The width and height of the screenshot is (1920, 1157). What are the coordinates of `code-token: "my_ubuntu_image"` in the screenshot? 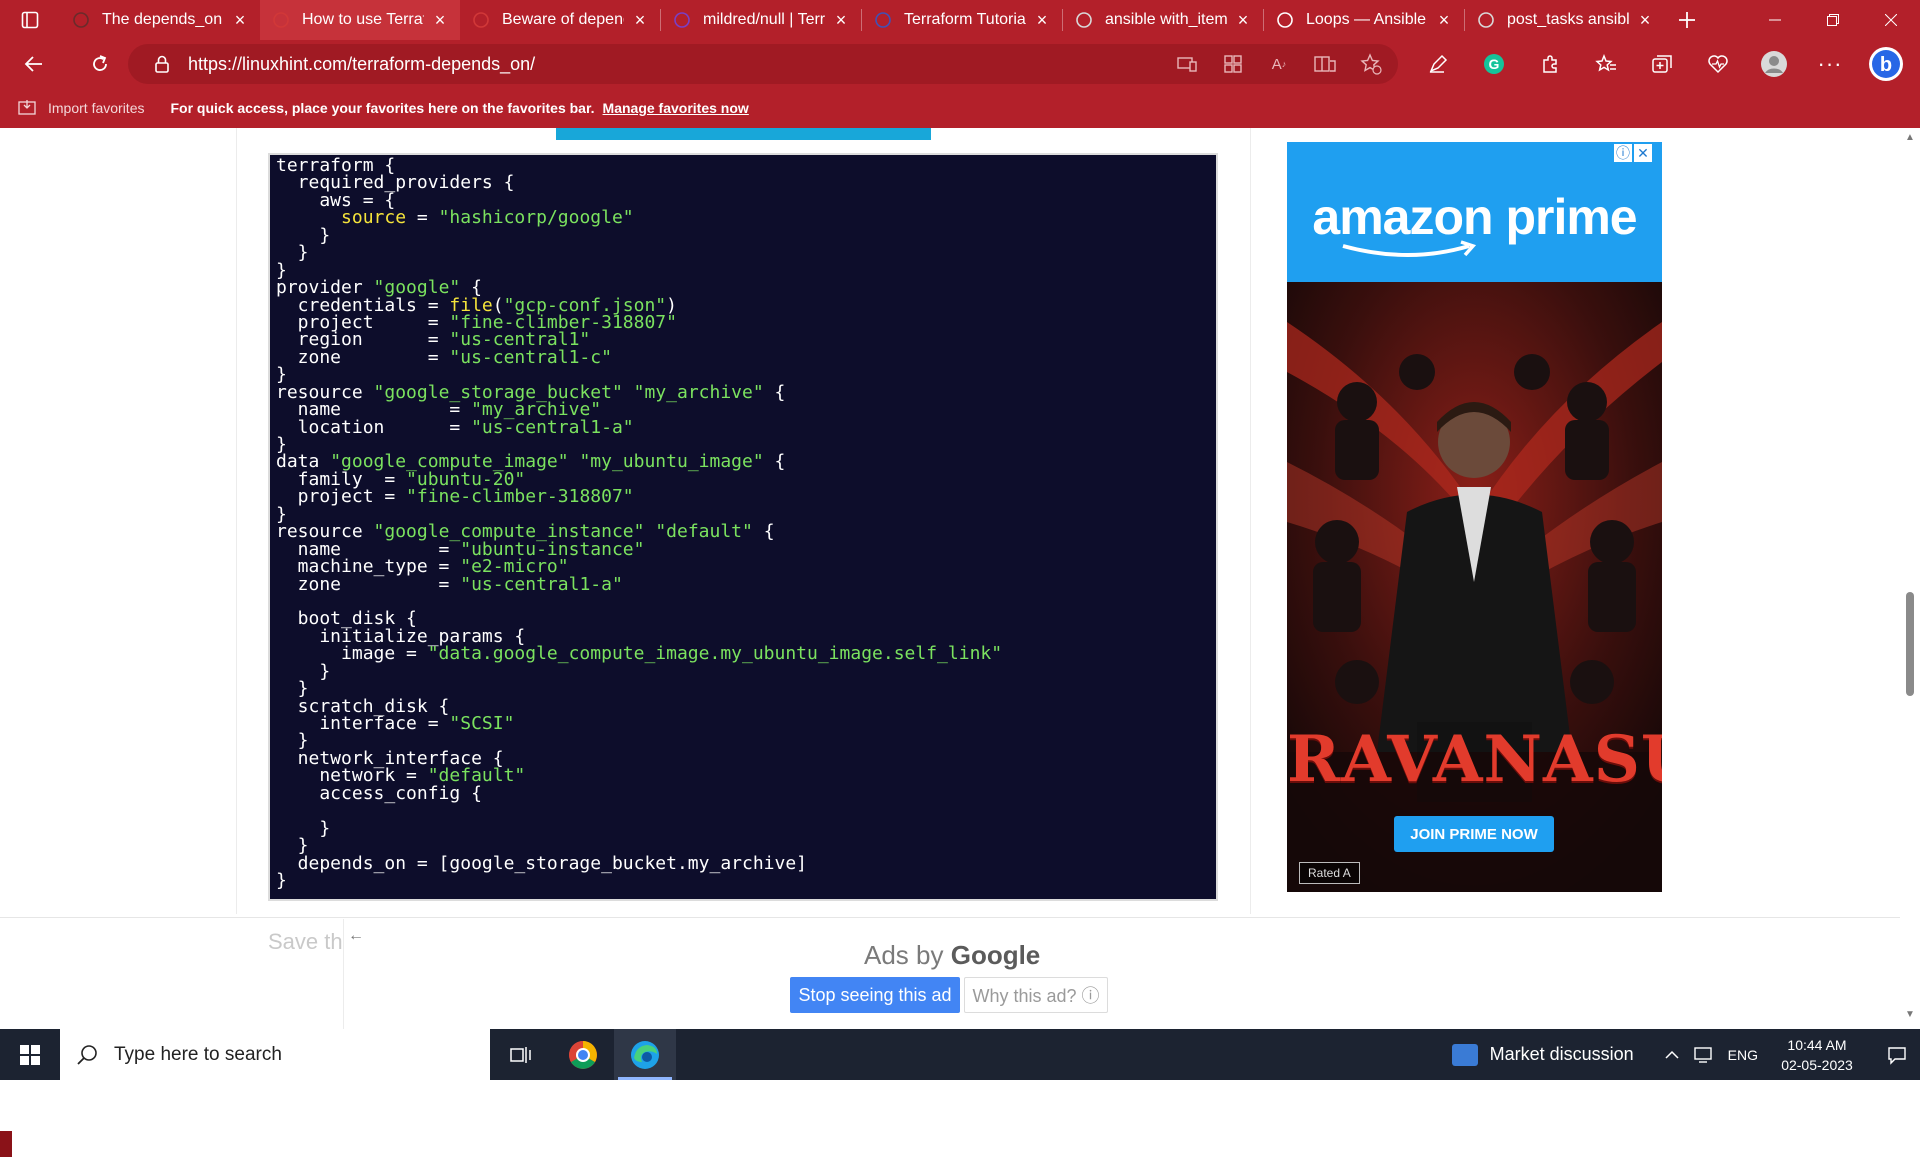 It's located at (671, 462).